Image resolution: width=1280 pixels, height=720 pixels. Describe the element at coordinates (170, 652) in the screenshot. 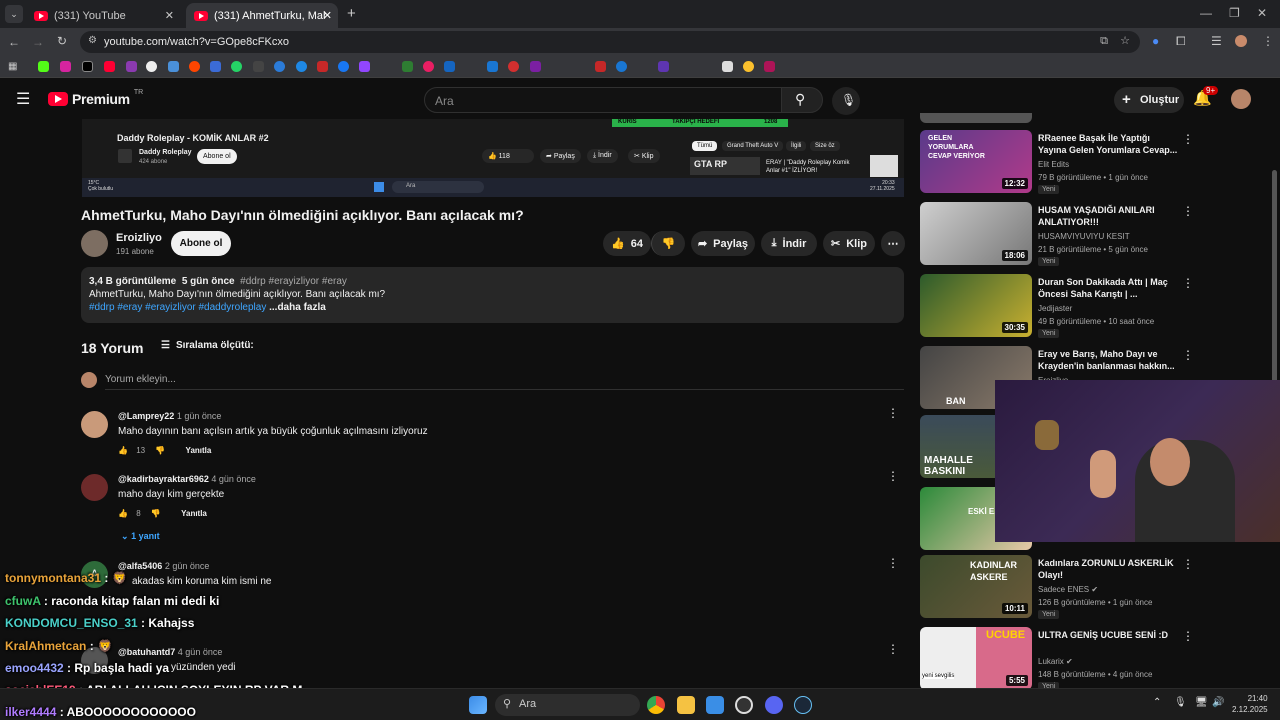

I see `comment-author: @batuhantd7 4 gün önce` at that location.